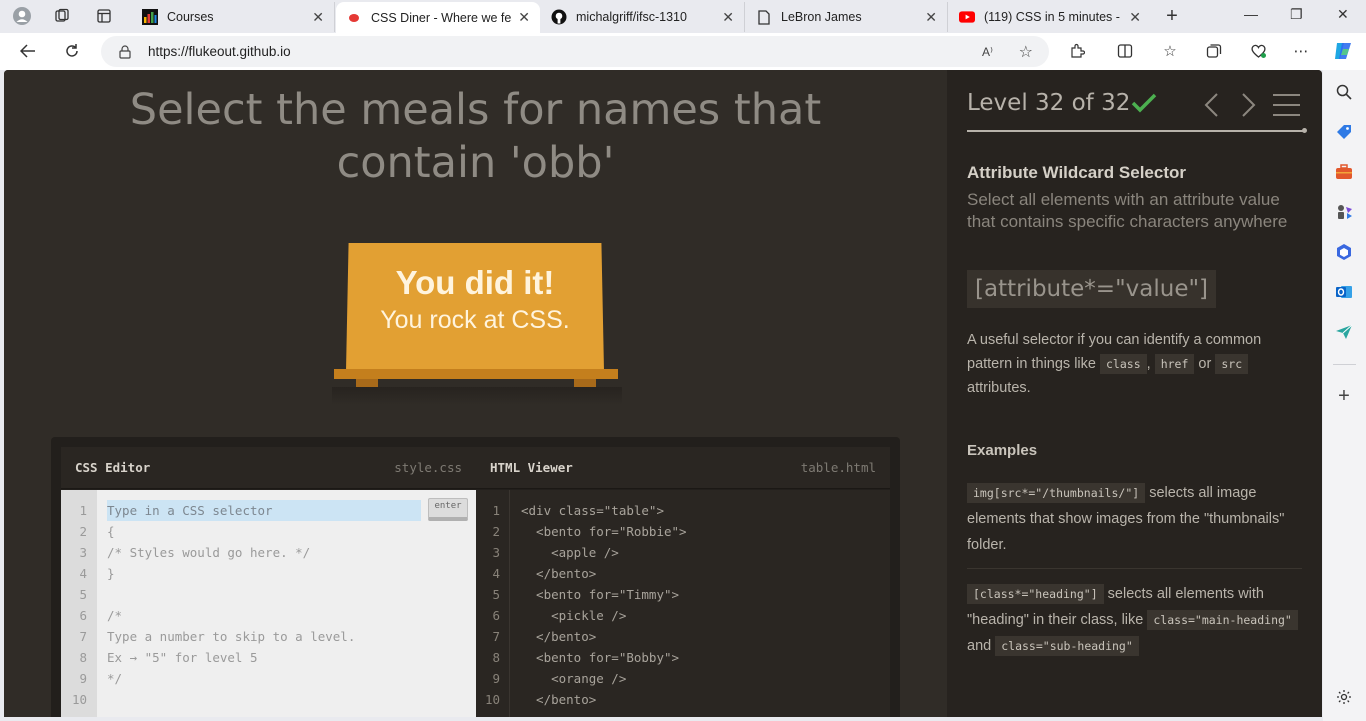 The width and height of the screenshot is (1366, 721). What do you see at coordinates (1134, 568) in the screenshot?
I see `examples-divider` at bounding box center [1134, 568].